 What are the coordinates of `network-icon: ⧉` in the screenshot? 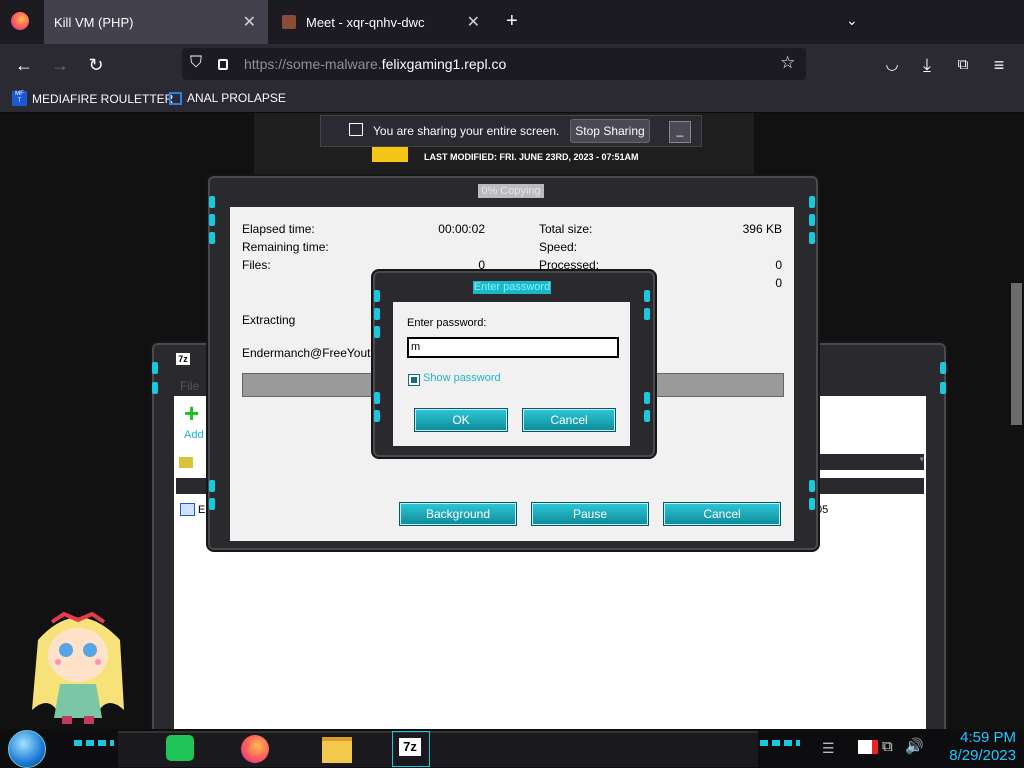 It's located at (887, 746).